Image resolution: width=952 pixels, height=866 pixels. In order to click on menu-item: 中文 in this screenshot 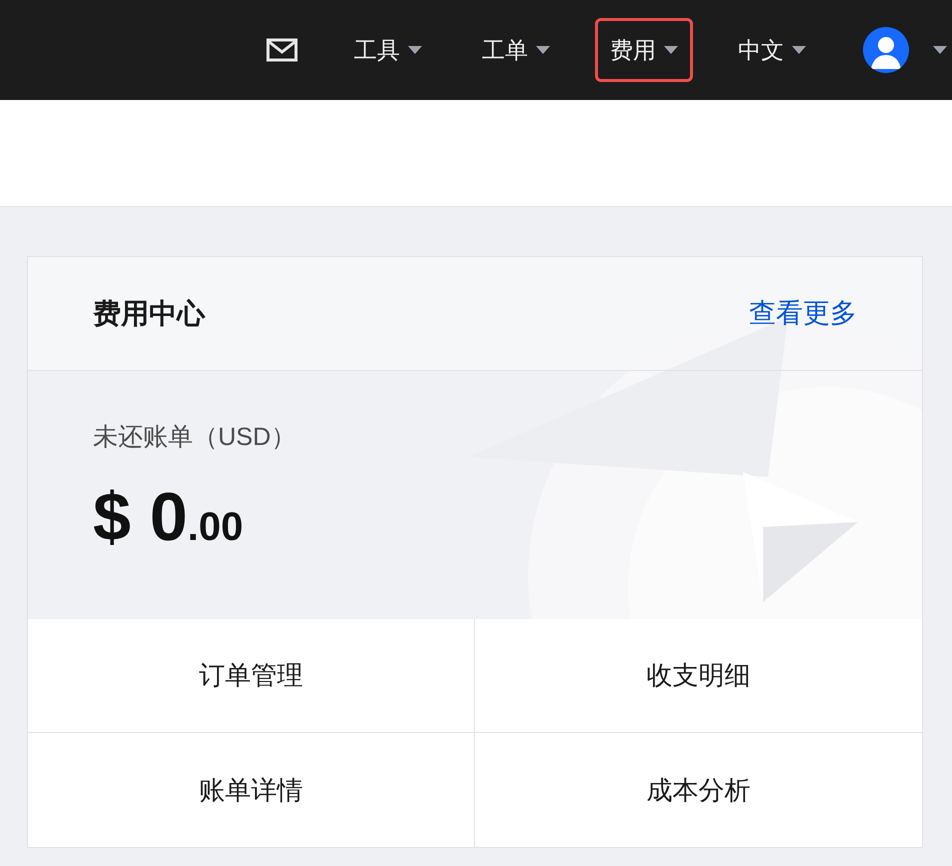, I will do `click(772, 50)`.